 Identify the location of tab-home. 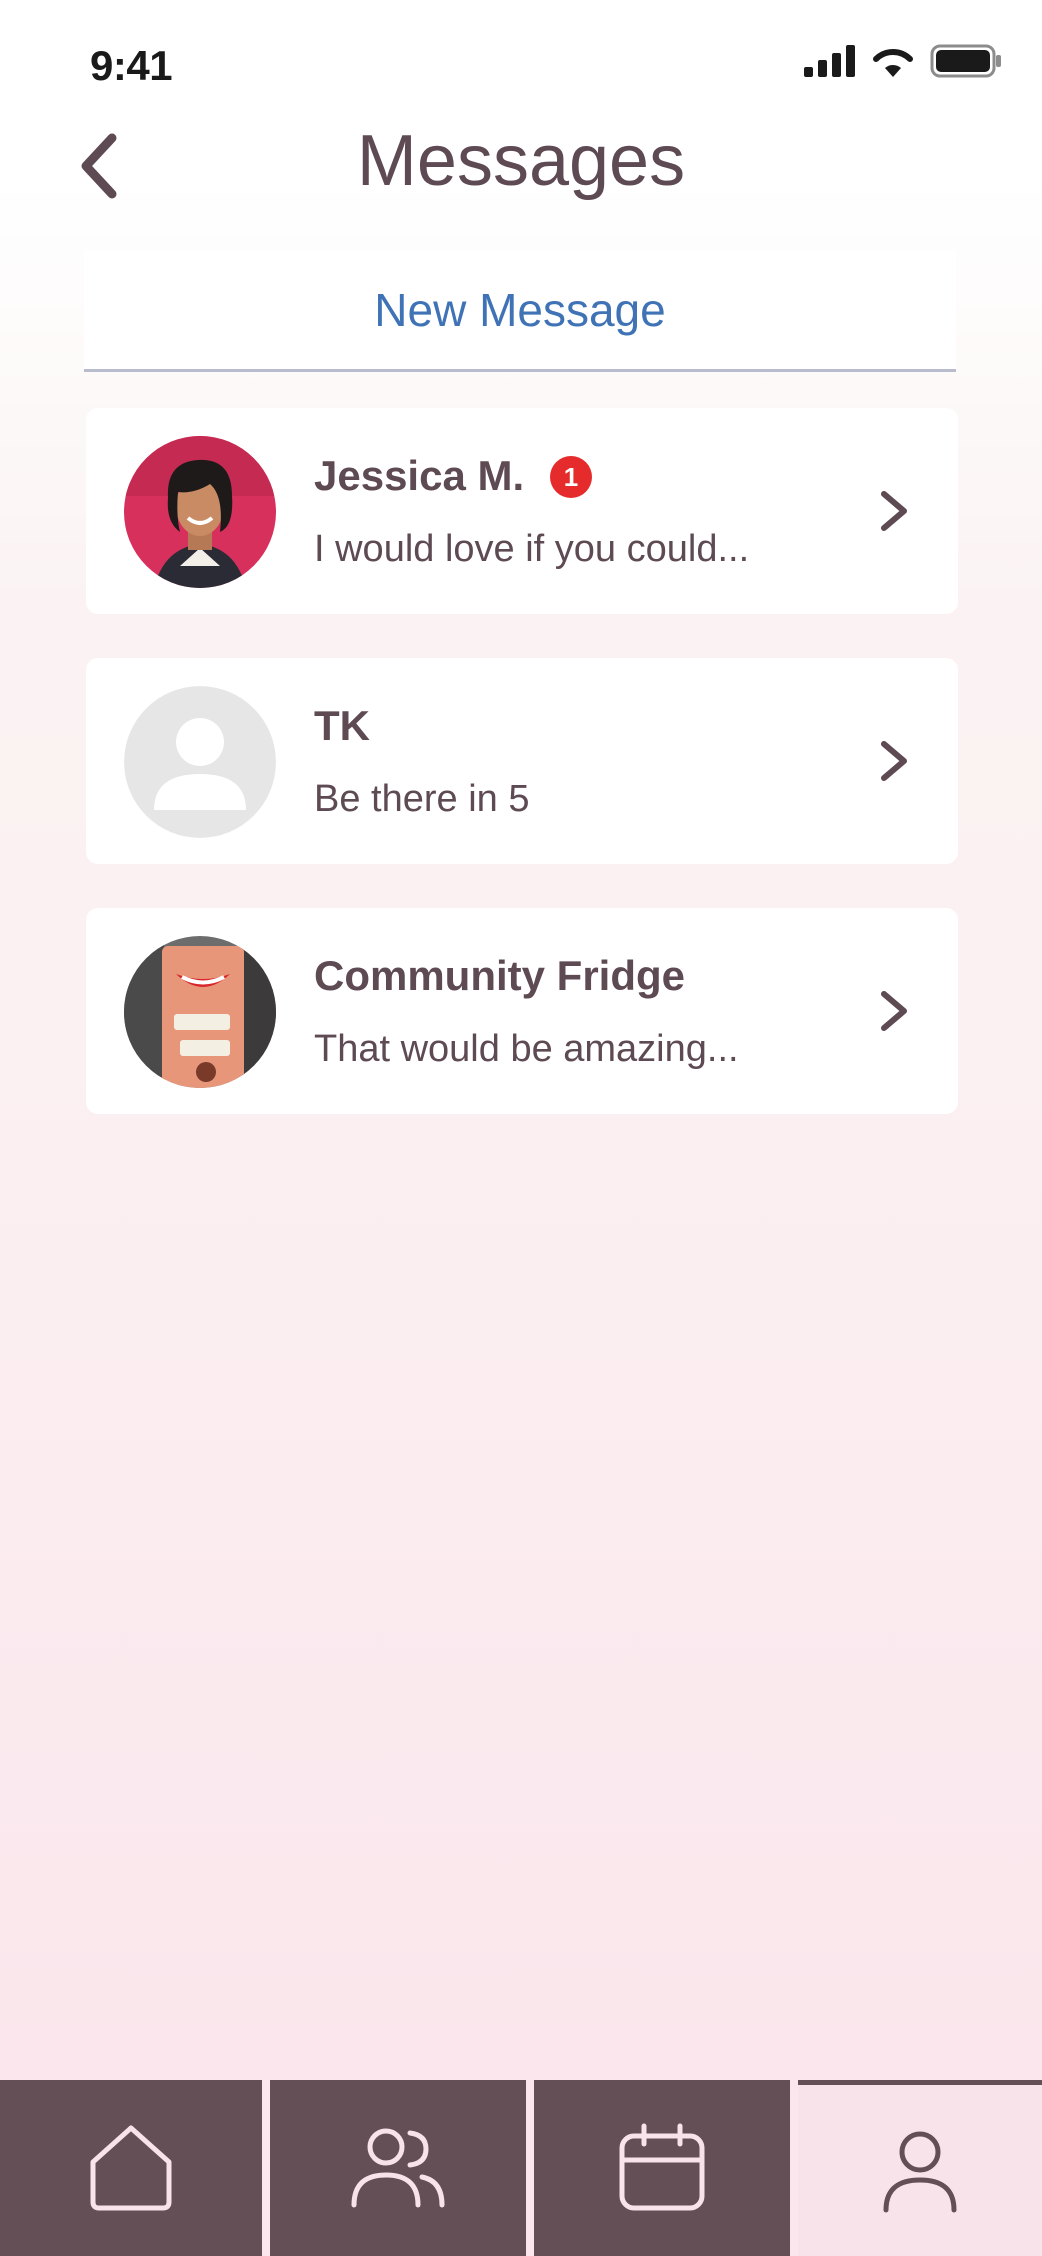
(131, 2168).